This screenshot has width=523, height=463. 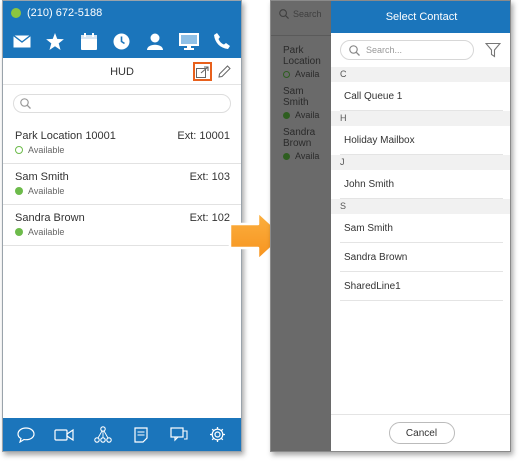 What do you see at coordinates (421, 184) in the screenshot?
I see `contact-option: John Smith` at bounding box center [421, 184].